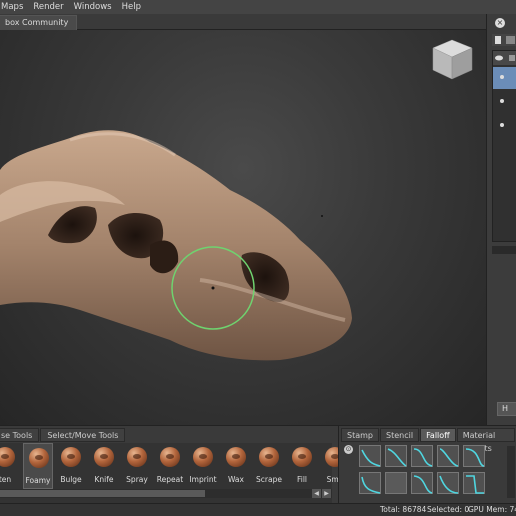  Describe the element at coordinates (326, 493) in the screenshot. I see `scroll-right-icon: ▶` at that location.